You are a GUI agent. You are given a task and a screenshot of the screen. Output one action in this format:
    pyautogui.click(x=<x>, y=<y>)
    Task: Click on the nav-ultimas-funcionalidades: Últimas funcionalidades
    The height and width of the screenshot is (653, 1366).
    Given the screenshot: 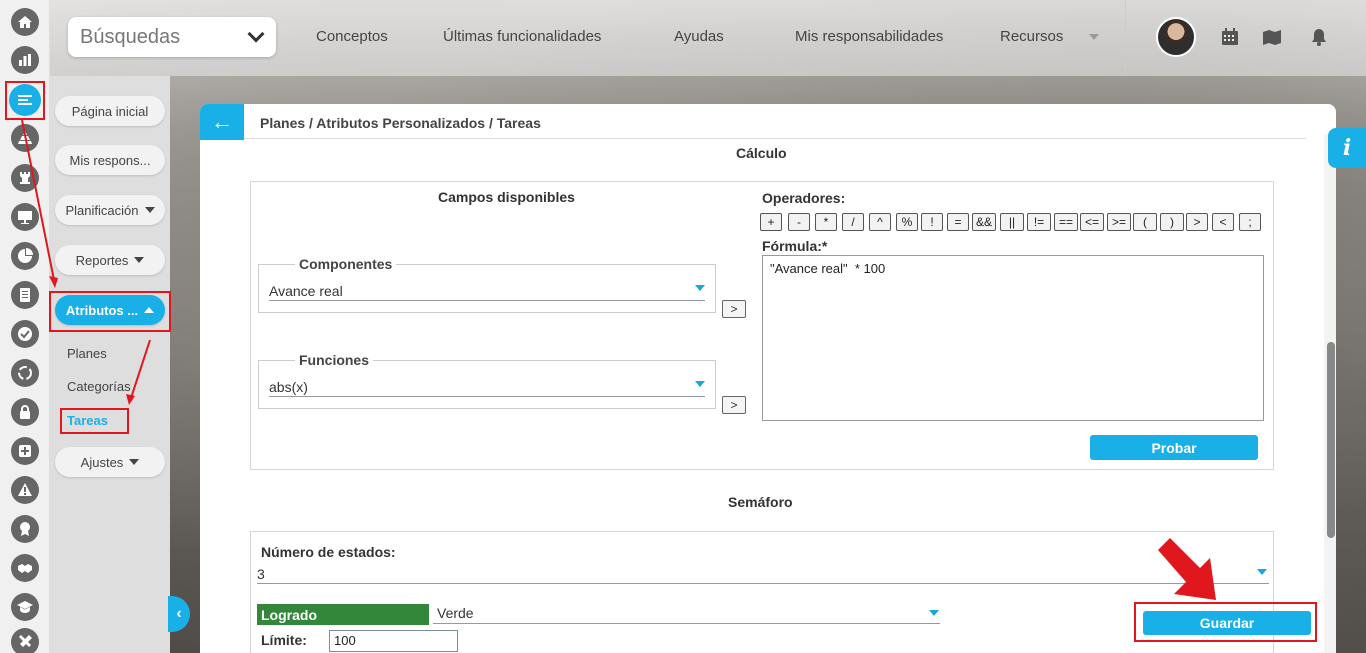 What is the action you would take?
    pyautogui.click(x=522, y=36)
    